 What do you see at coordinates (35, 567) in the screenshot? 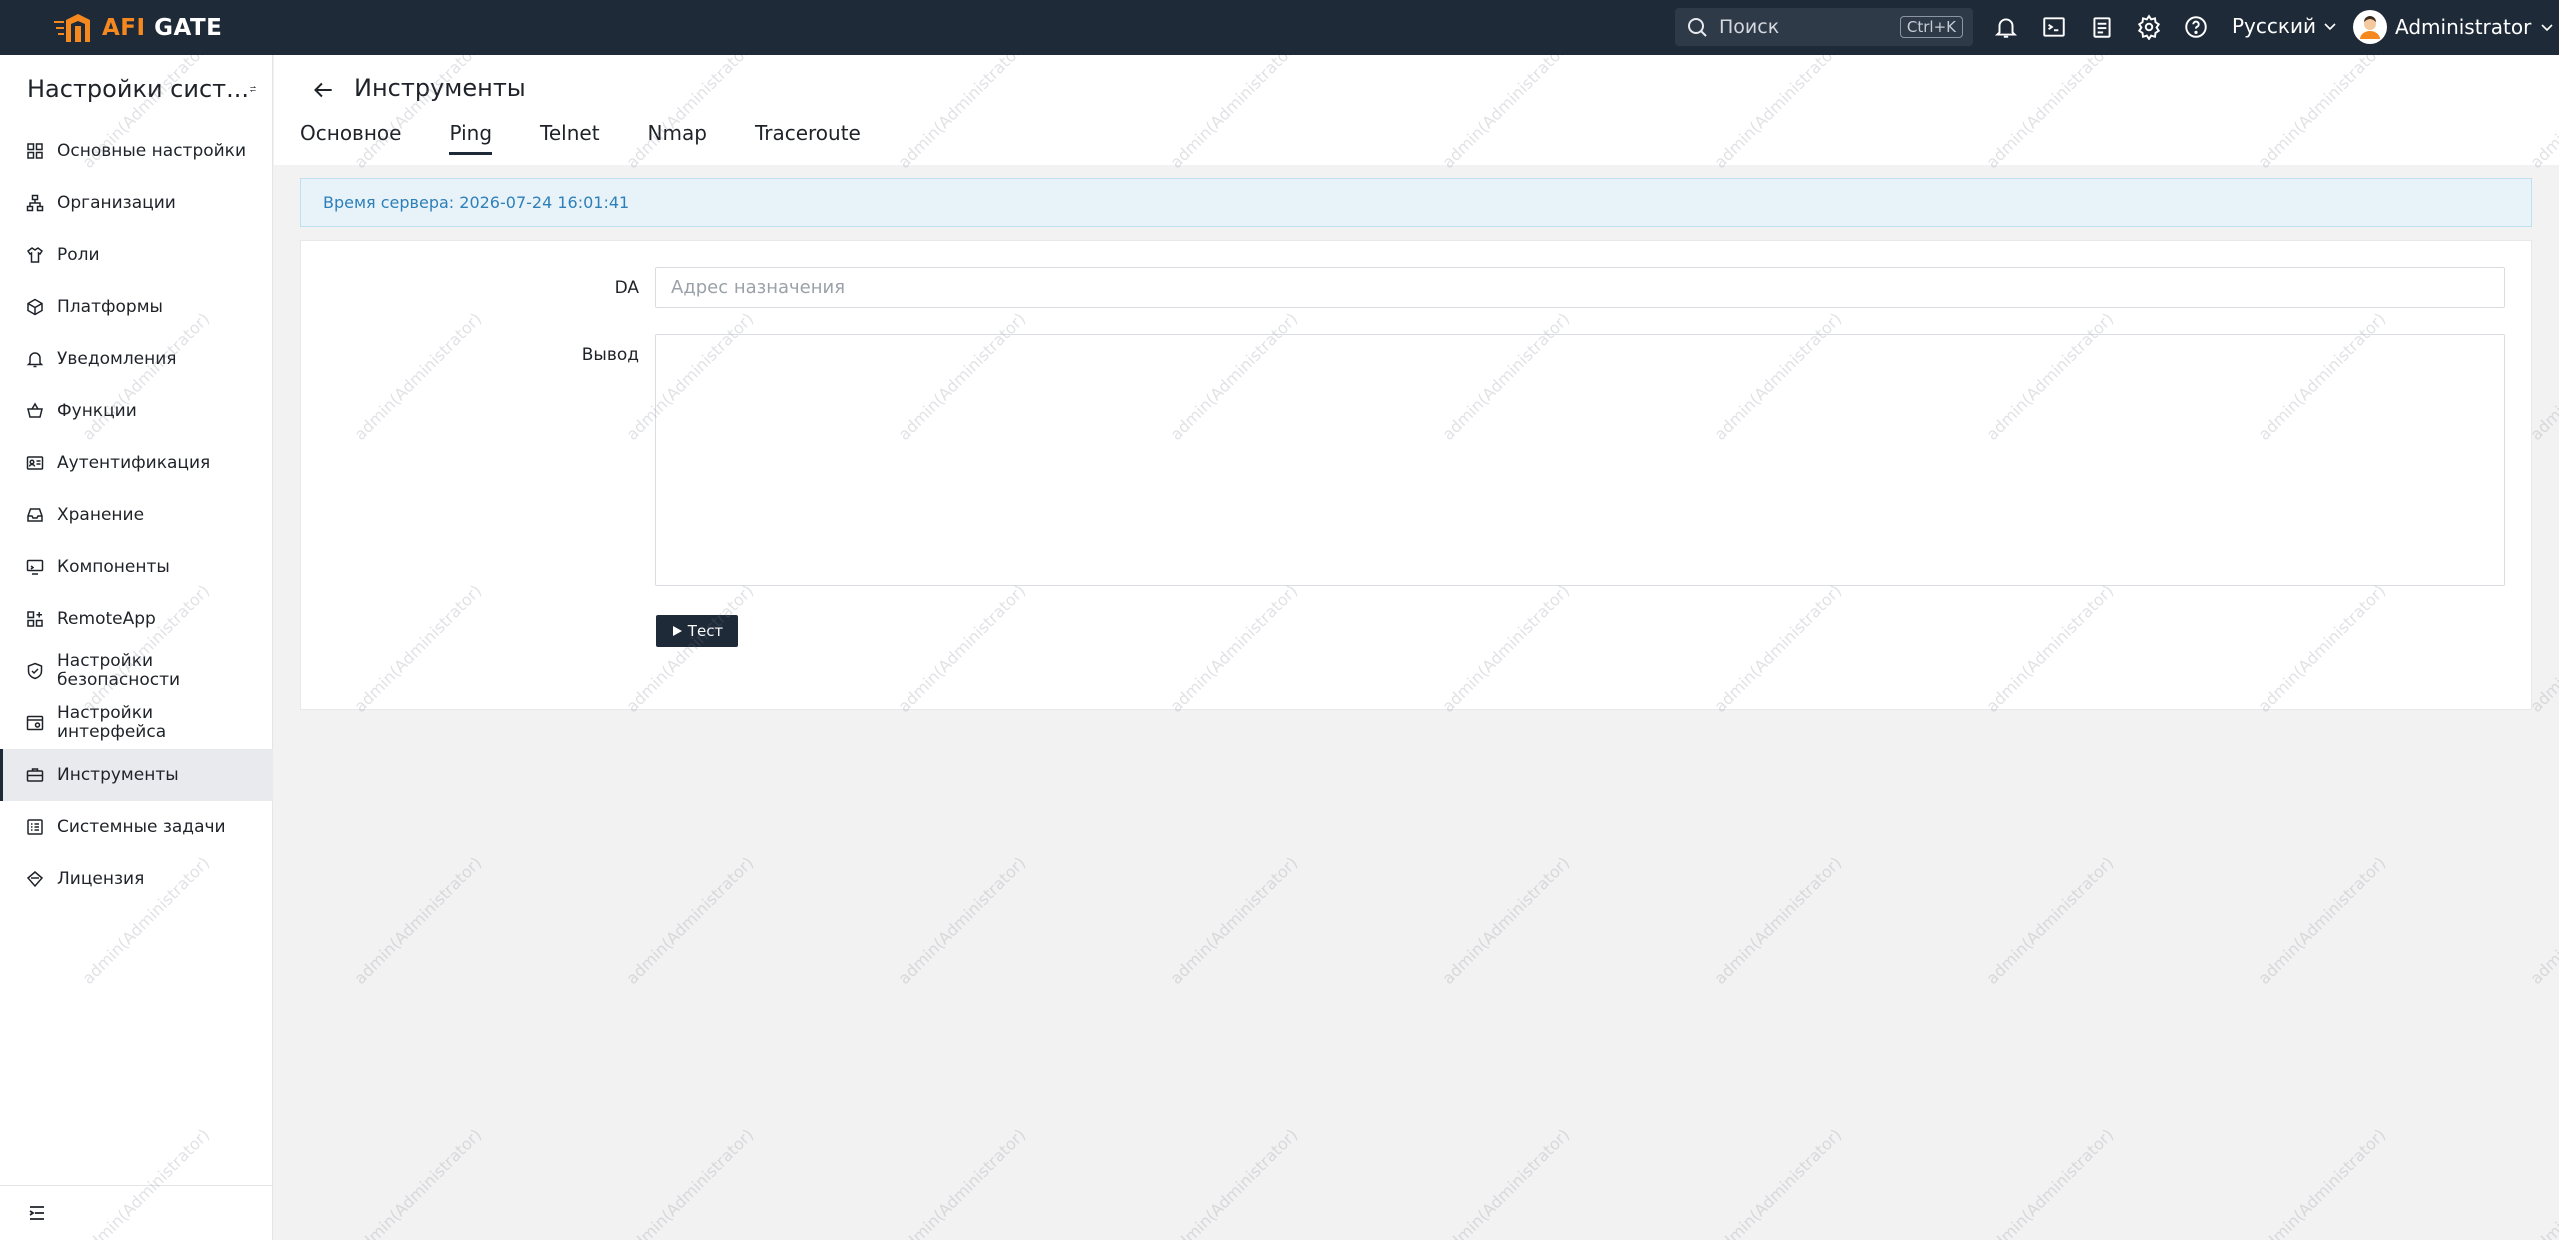
I see `monitor-icon` at bounding box center [35, 567].